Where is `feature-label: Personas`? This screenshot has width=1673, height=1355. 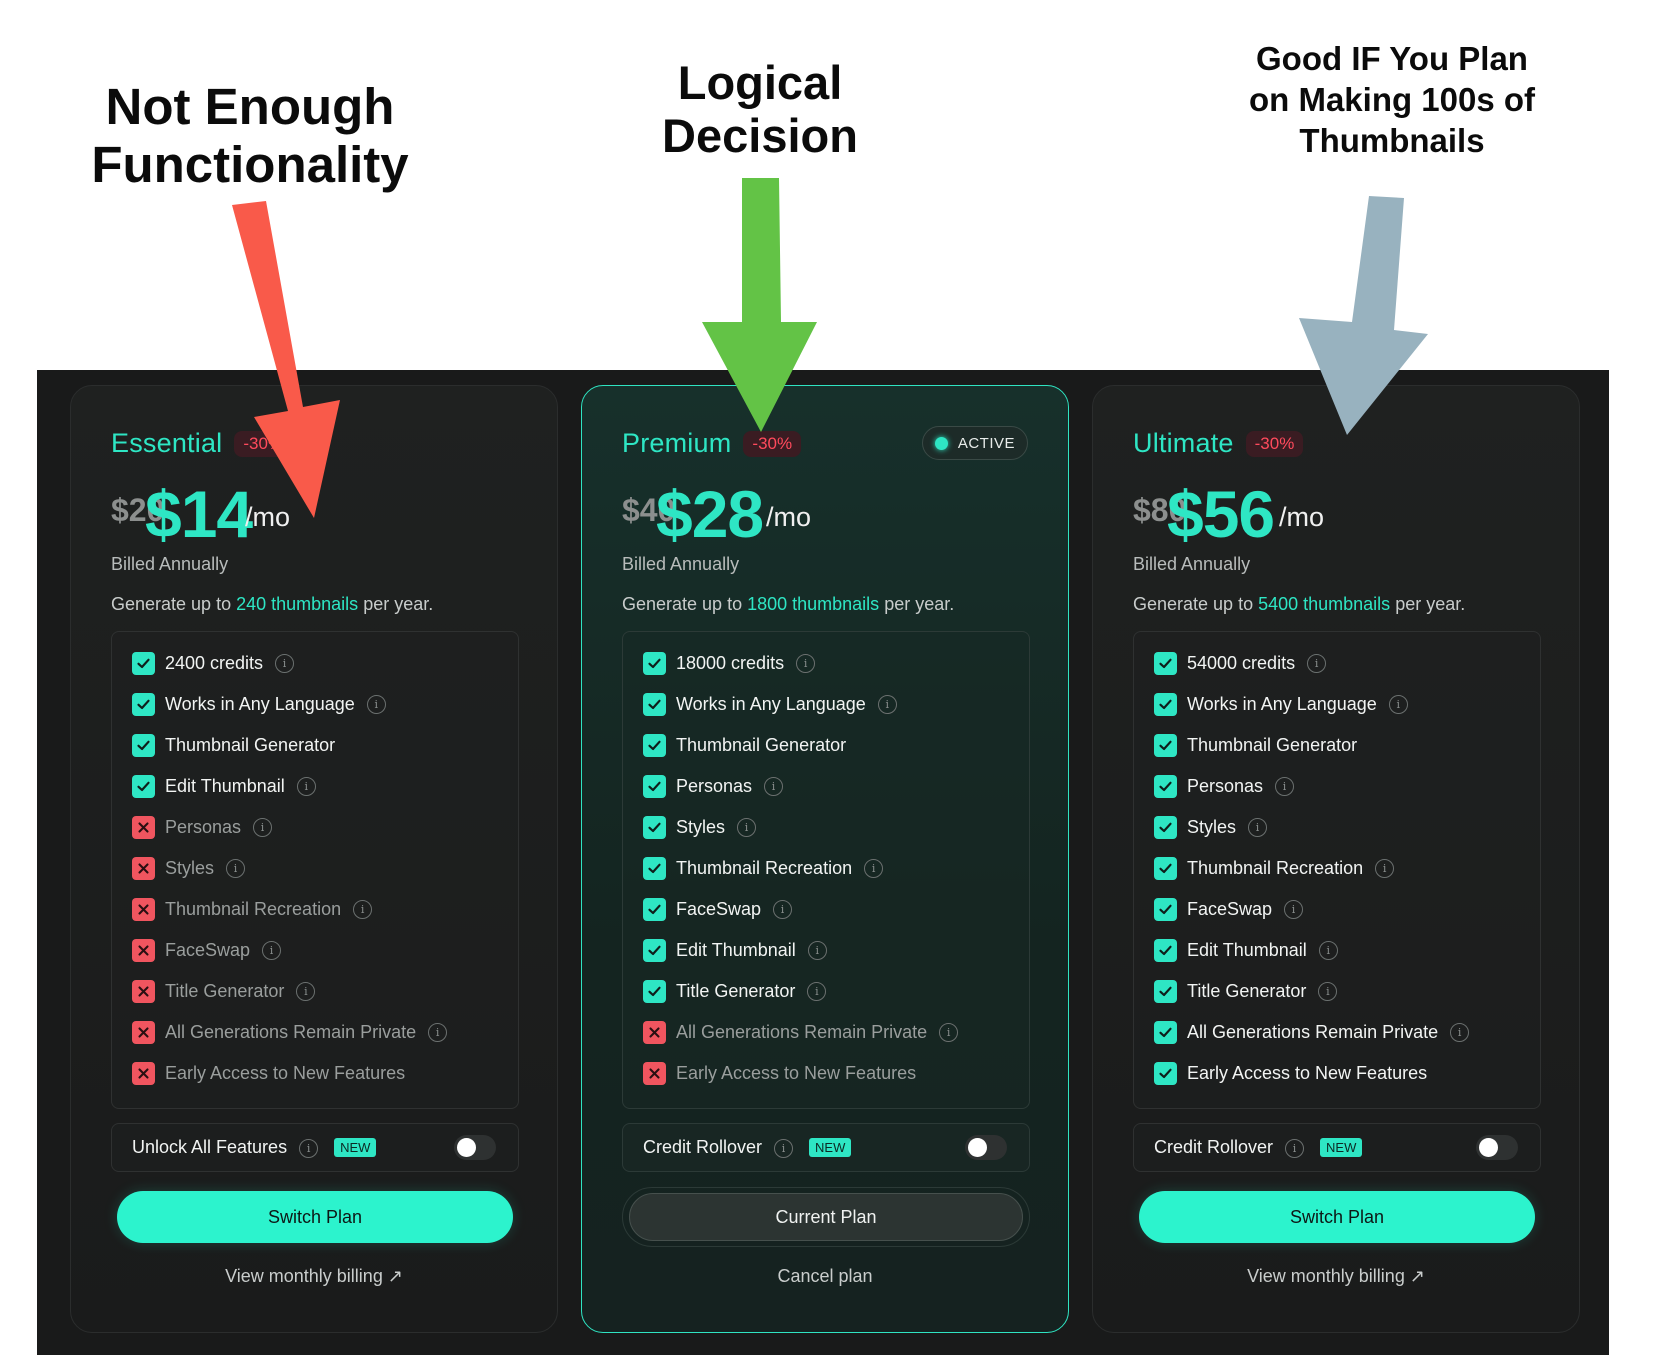 feature-label: Personas is located at coordinates (1225, 786).